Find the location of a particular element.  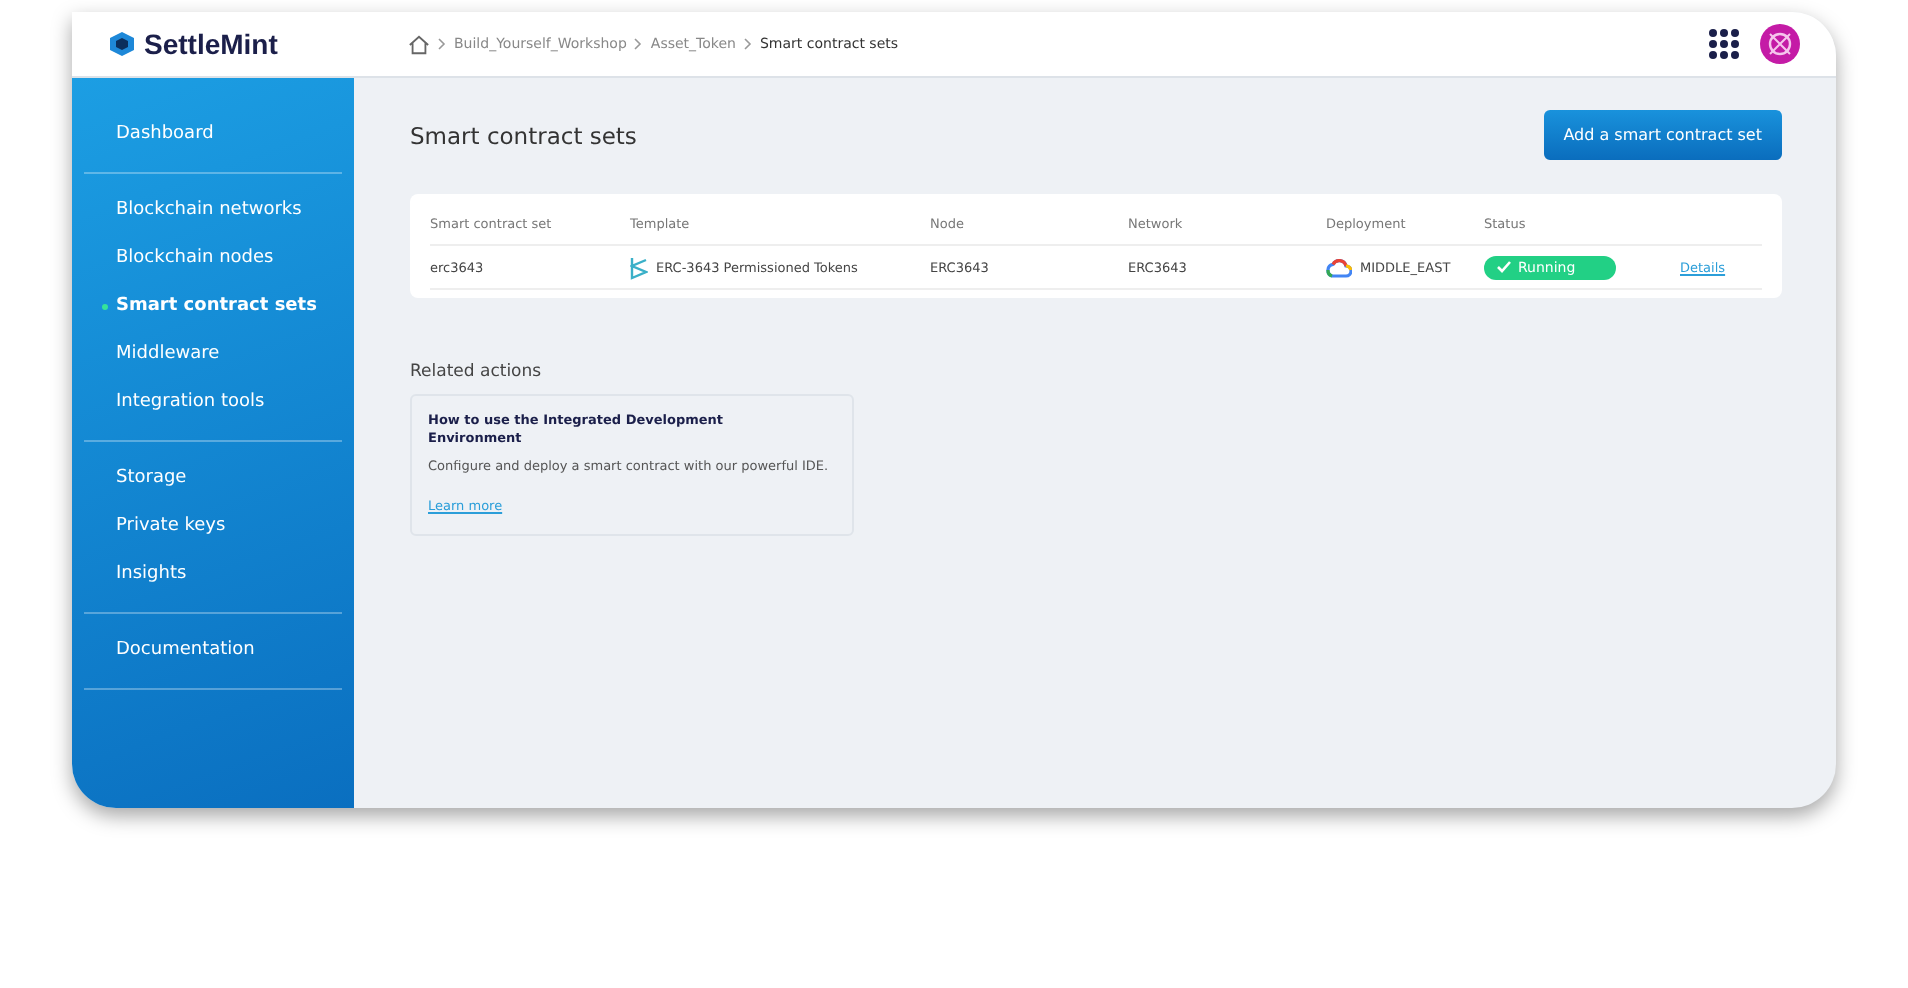

logo-text: SettleMint is located at coordinates (211, 44).